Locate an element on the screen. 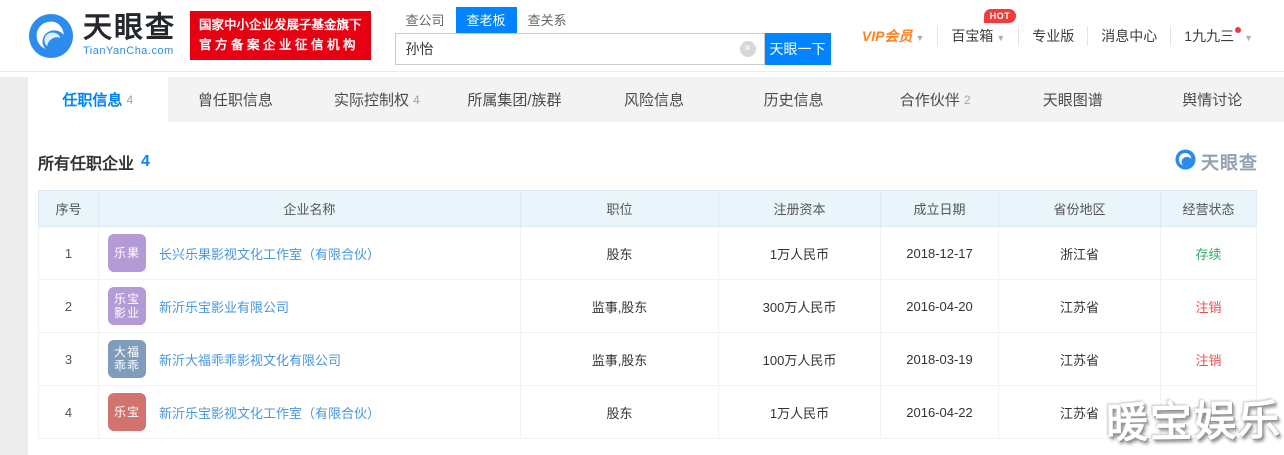 The image size is (1284, 455). brand-watermark: 天眼查 is located at coordinates (1216, 162).